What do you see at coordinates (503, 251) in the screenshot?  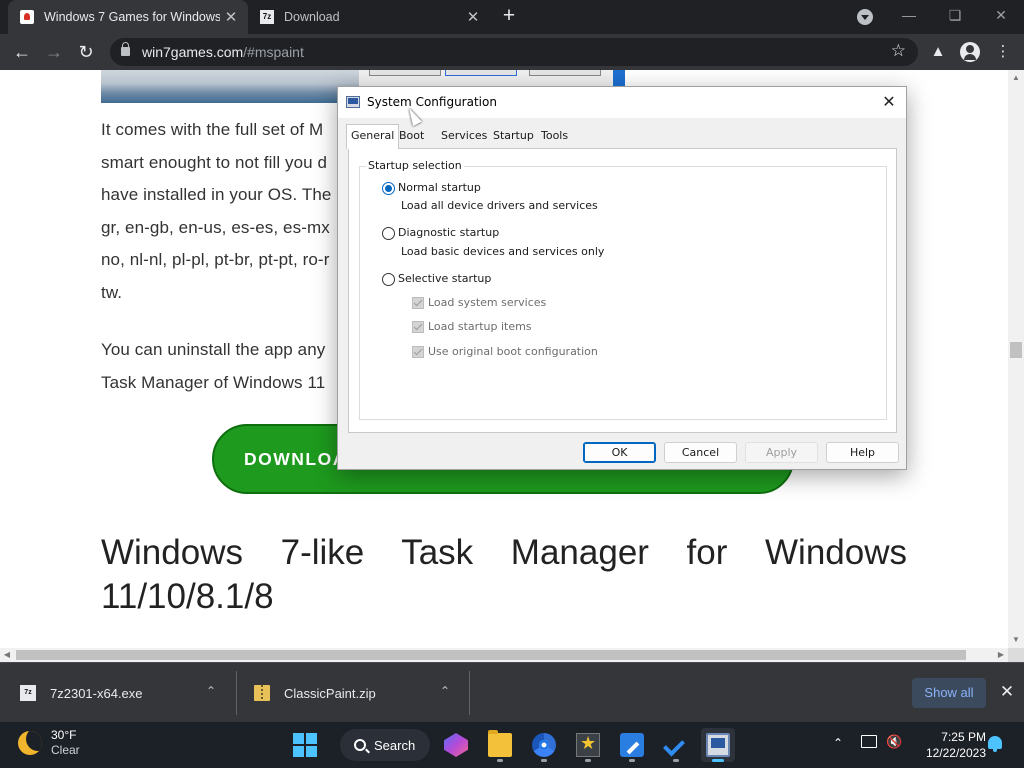 I see `diagnostic-startup-description: Load basic devices and services only` at bounding box center [503, 251].